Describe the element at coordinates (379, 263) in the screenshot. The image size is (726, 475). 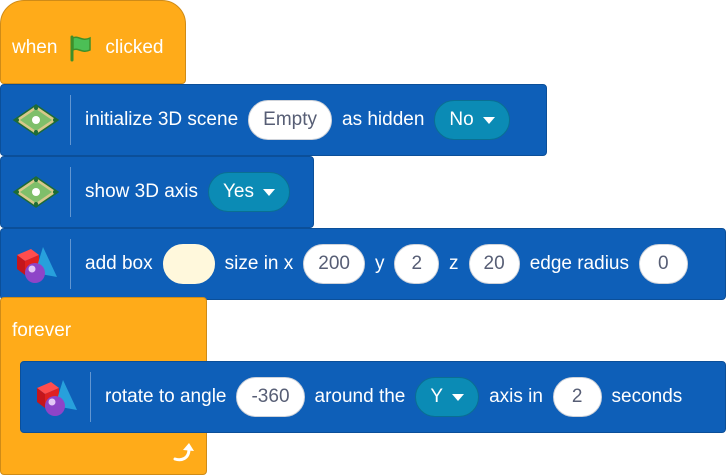
I see `y-label: y` at that location.